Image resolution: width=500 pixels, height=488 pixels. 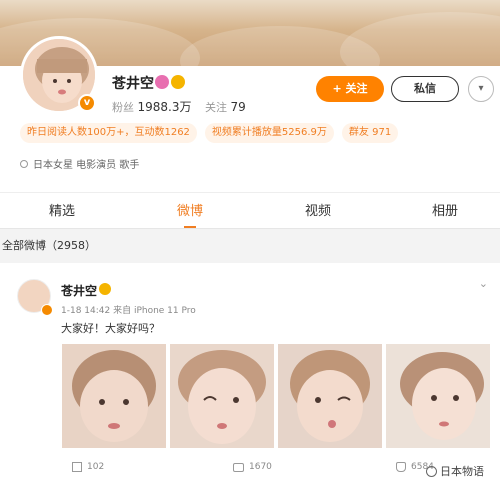 I want to click on gold-medal-icon, so click(x=178, y=82).